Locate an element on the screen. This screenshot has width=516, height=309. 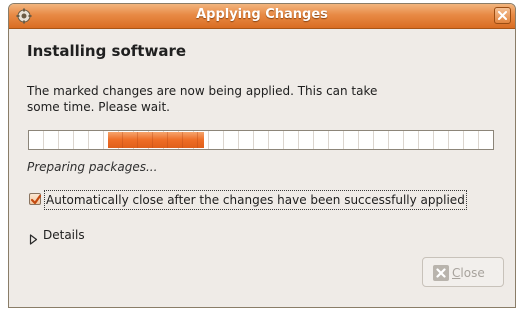
progress-pulse is located at coordinates (156, 140).